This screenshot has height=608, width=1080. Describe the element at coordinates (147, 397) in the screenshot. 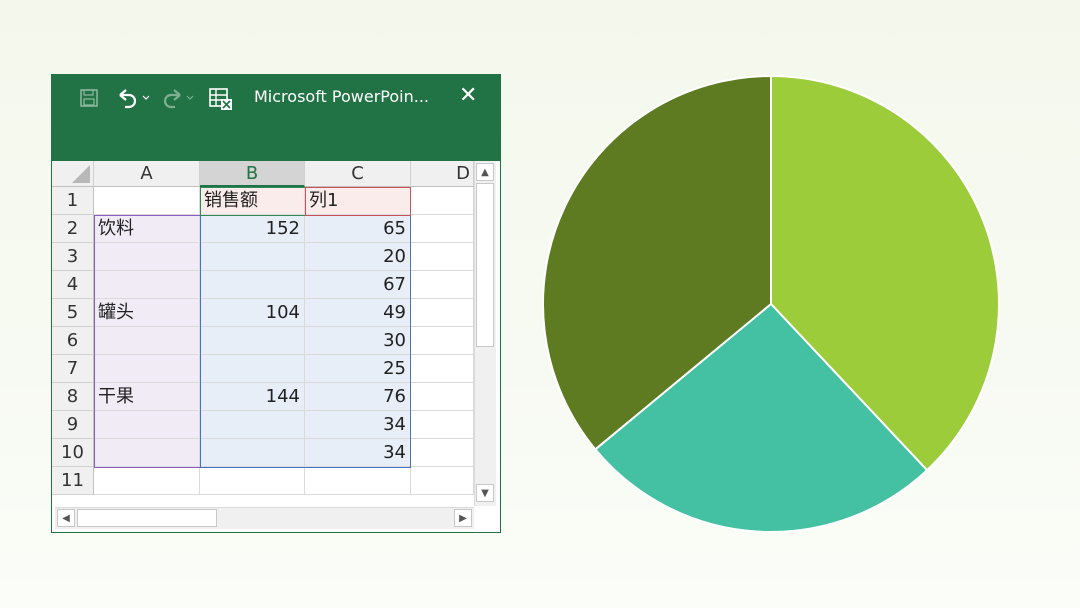

I see `cell-a8: 干果` at that location.